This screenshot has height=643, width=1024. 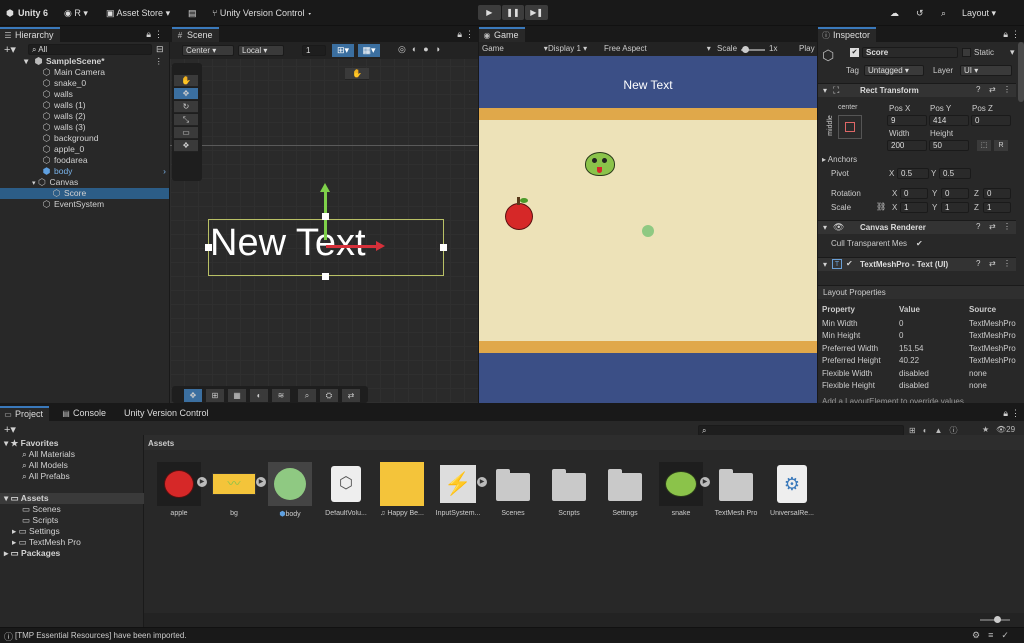 What do you see at coordinates (881, 206) in the screenshot?
I see `link-icon: ⛓` at bounding box center [881, 206].